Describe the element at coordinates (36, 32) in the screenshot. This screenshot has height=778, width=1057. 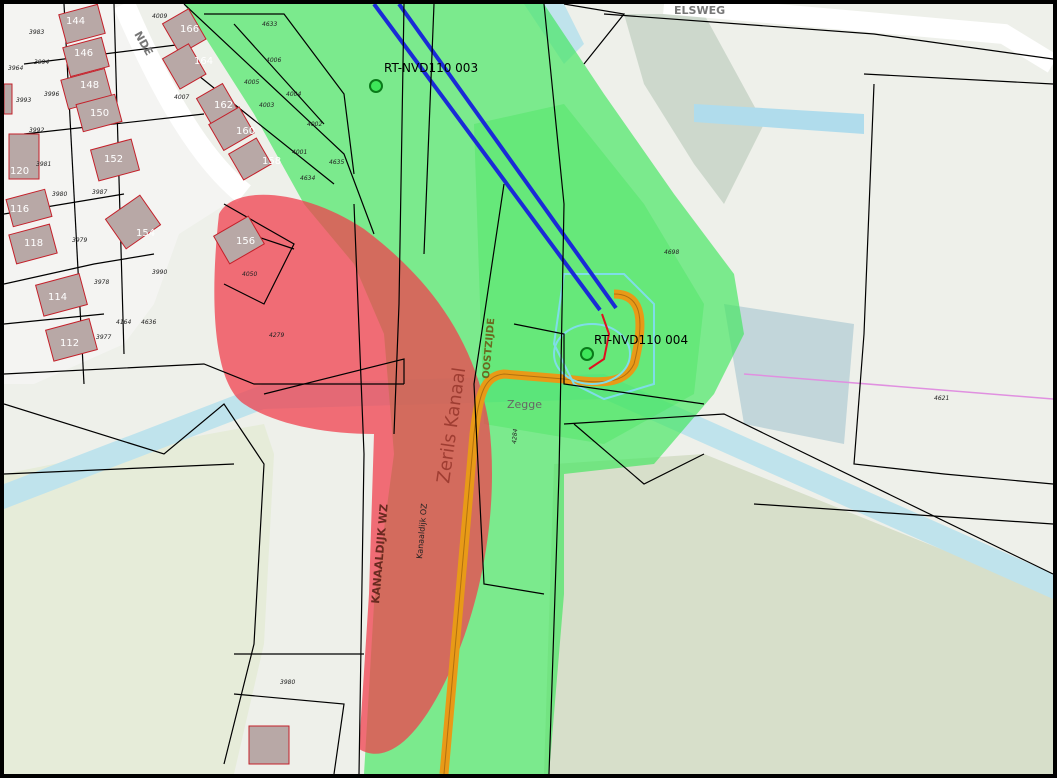
I see `parcel-number: 3983` at that location.